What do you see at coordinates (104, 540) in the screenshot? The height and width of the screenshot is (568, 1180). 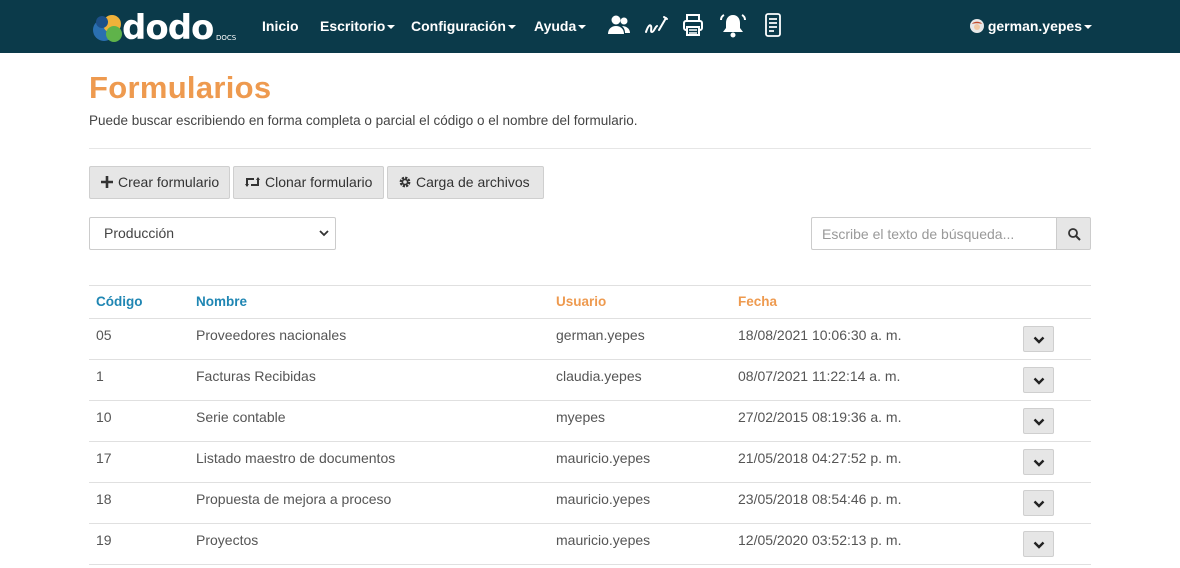 I see `row-code: 19` at bounding box center [104, 540].